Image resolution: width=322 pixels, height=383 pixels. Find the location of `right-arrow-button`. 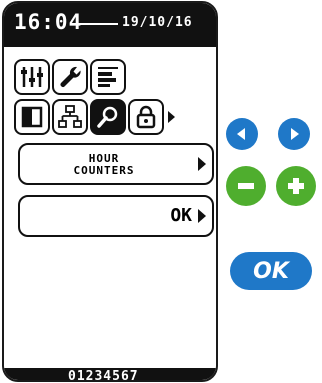

right-arrow-button is located at coordinates (294, 134).